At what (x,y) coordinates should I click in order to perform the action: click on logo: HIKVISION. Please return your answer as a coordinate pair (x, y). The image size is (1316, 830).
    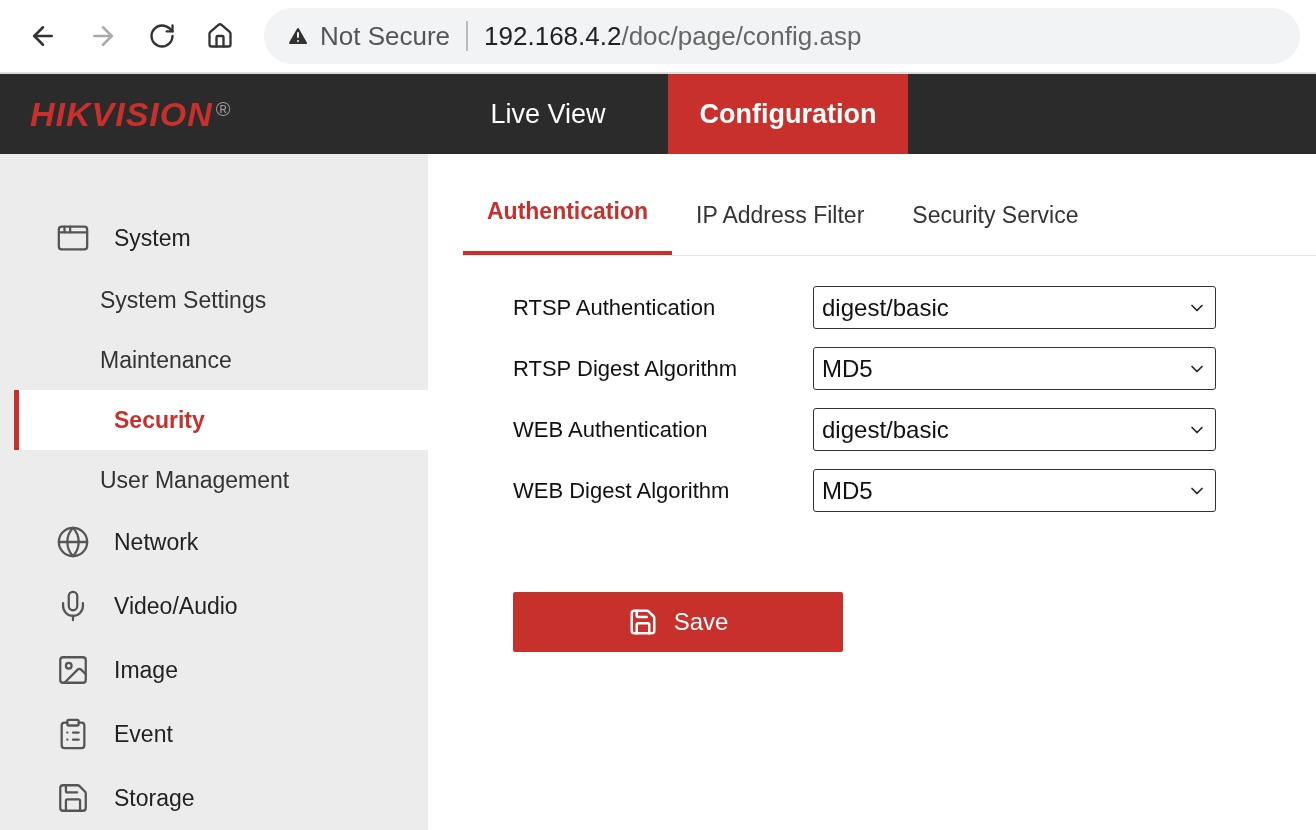
    Looking at the image, I should click on (121, 114).